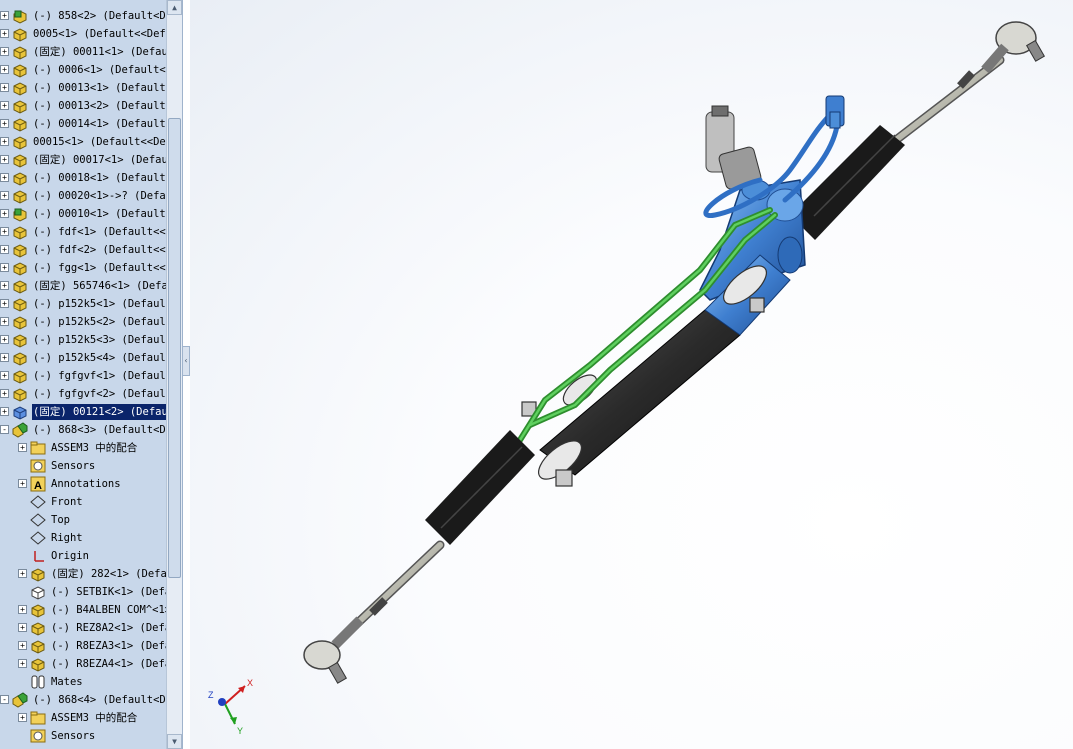  Describe the element at coordinates (83, 34) in the screenshot. I see `tree-item: +0005<1> (Default<<Defa` at that location.